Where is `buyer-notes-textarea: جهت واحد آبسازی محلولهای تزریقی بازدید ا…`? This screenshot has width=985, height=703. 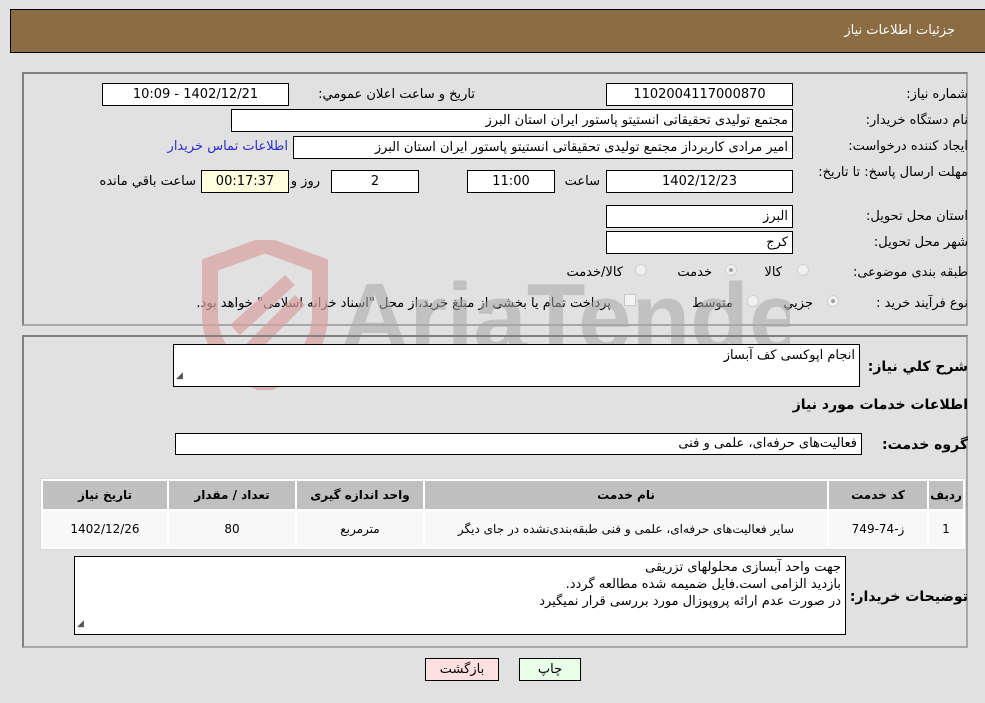 buyer-notes-textarea: جهت واحد آبسازی محلولهای تزریقی بازدید ا… is located at coordinates (460, 595).